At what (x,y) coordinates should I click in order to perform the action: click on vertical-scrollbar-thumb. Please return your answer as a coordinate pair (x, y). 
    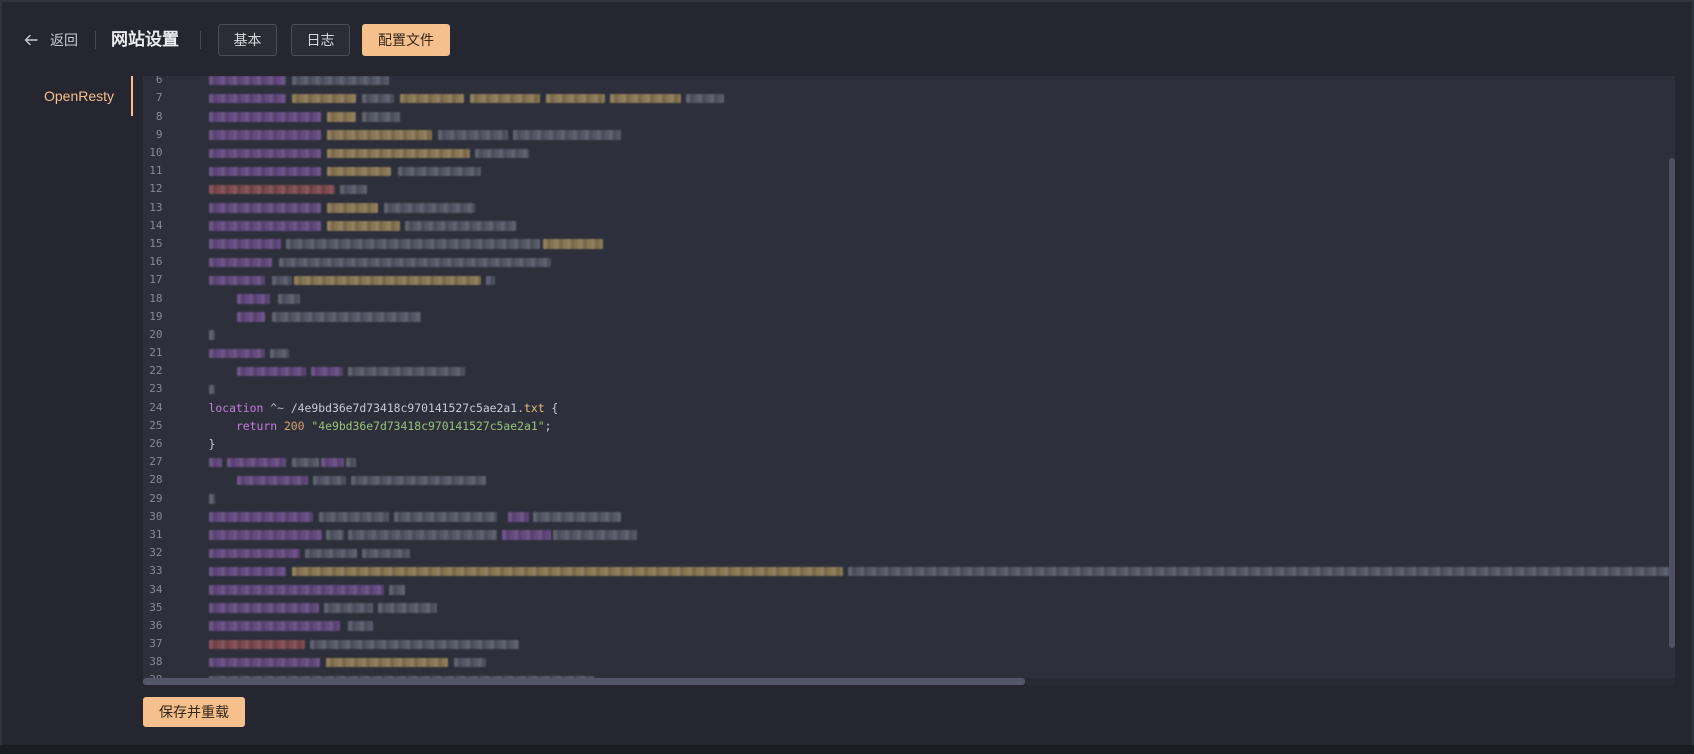
    Looking at the image, I should click on (1672, 403).